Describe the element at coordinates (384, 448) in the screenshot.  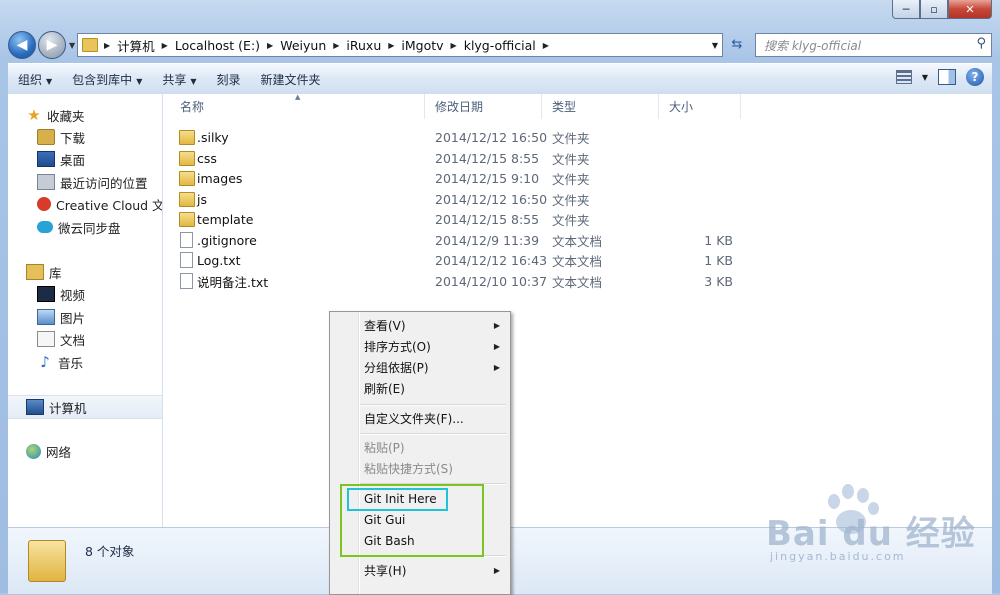
I see `menu-item-paste: 粘贴(P)` at that location.